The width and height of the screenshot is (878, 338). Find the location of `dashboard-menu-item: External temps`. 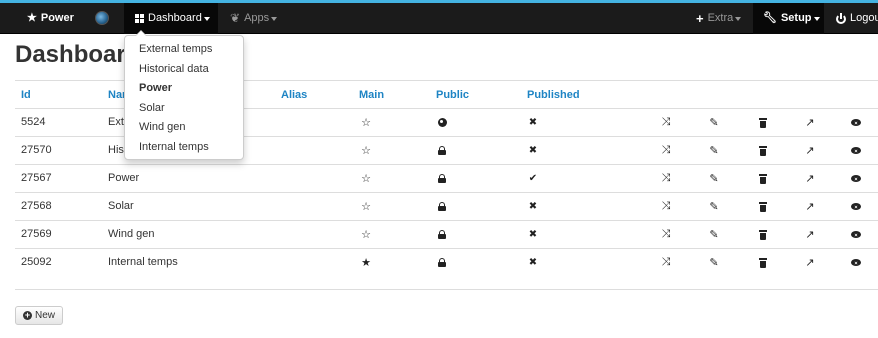

dashboard-menu-item: External temps is located at coordinates (184, 50).